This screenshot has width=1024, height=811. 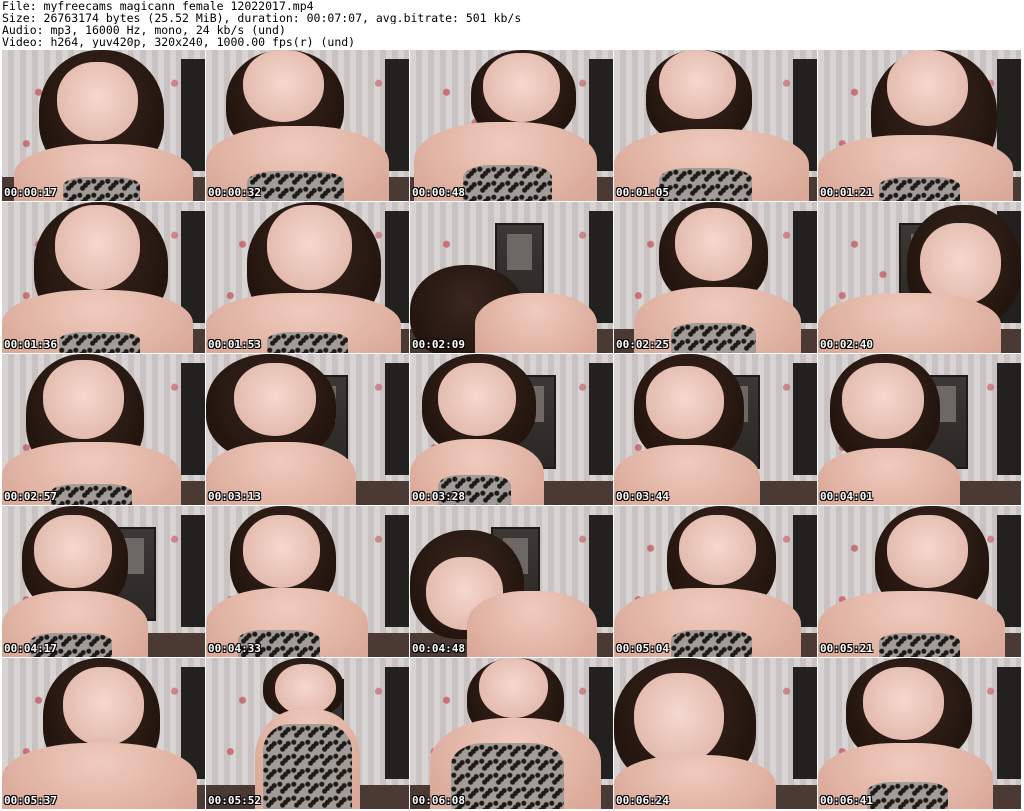 What do you see at coordinates (103, 278) in the screenshot?
I see `thumbnail-frame: 00:01:36` at bounding box center [103, 278].